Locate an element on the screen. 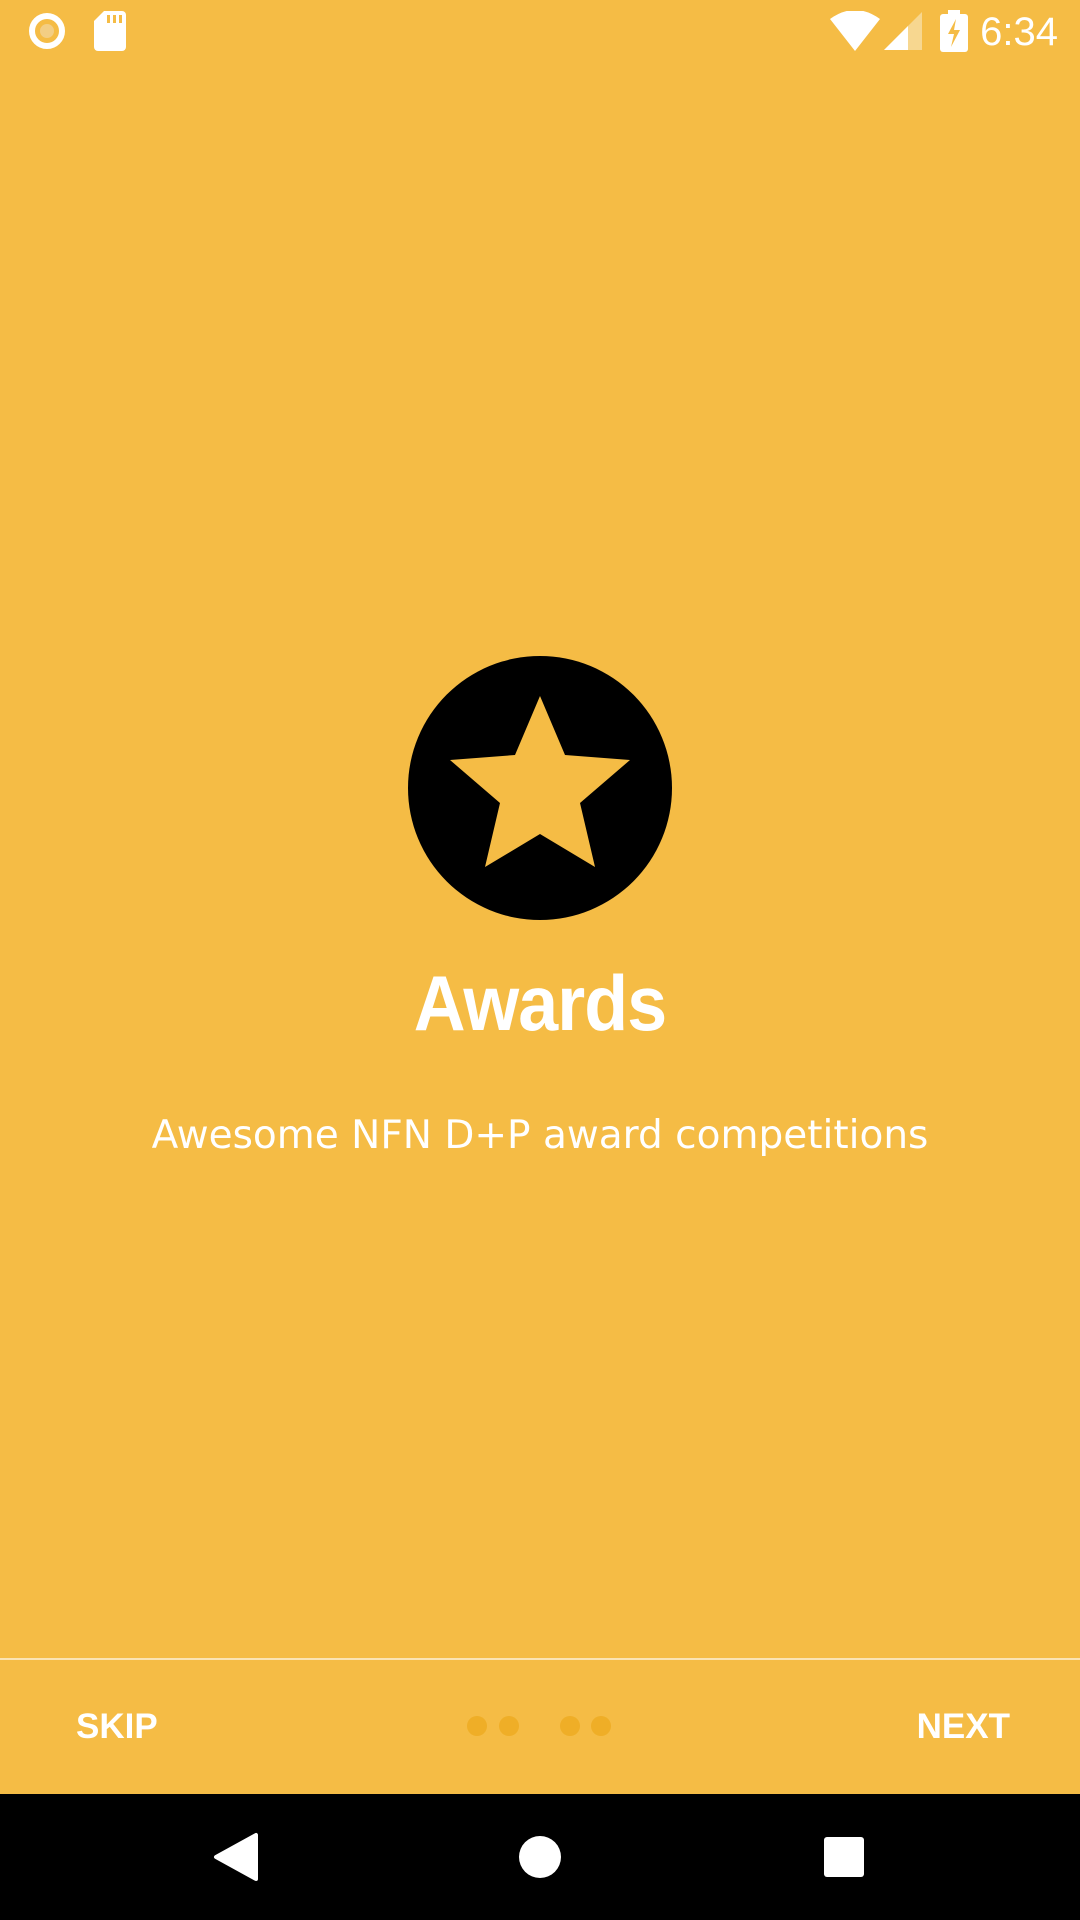  record-icon is located at coordinates (47, 31).